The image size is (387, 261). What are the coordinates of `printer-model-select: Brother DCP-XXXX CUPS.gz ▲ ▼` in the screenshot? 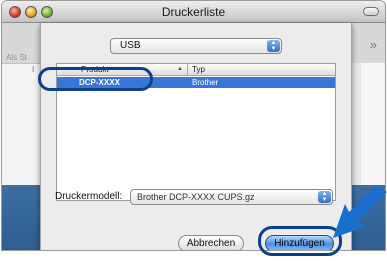 It's located at (231, 197).